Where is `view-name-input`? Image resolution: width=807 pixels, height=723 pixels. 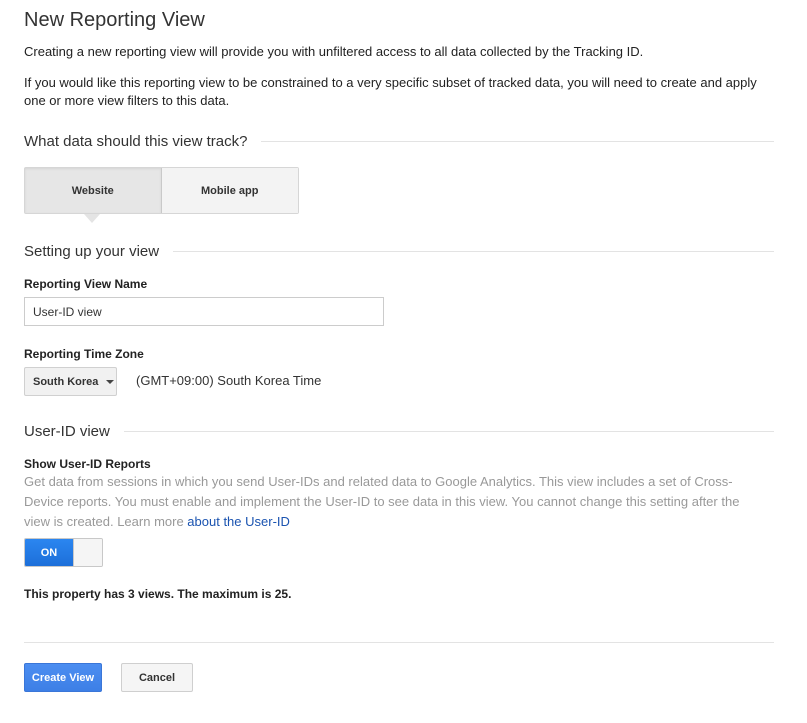
view-name-input is located at coordinates (204, 311).